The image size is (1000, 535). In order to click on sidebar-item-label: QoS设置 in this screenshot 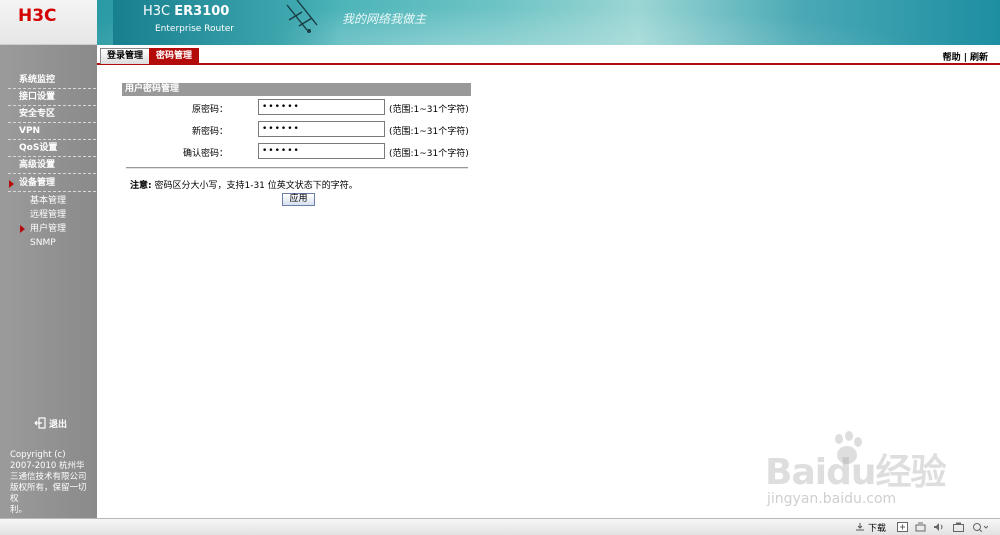, I will do `click(38, 148)`.